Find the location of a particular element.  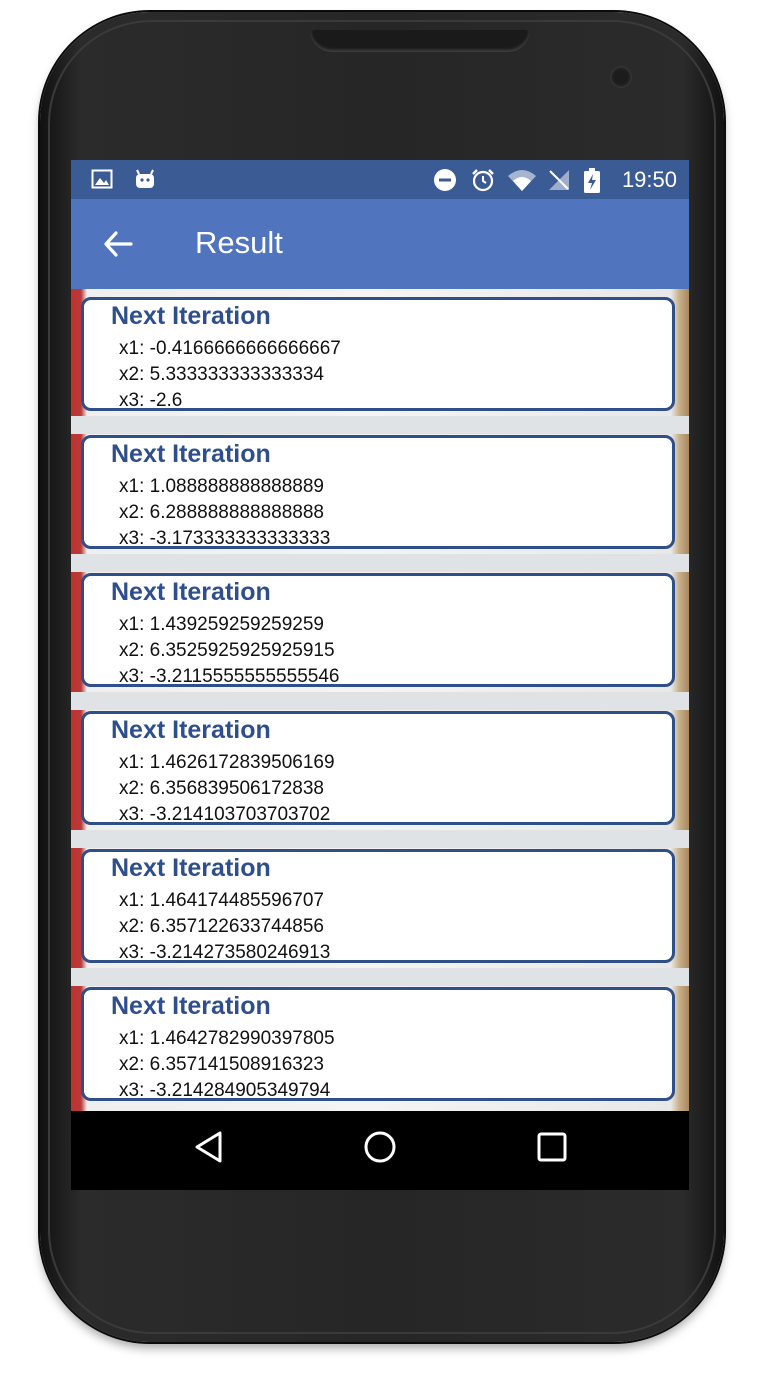

x1-value: x1: 1.088888888888889 is located at coordinates (221, 486).